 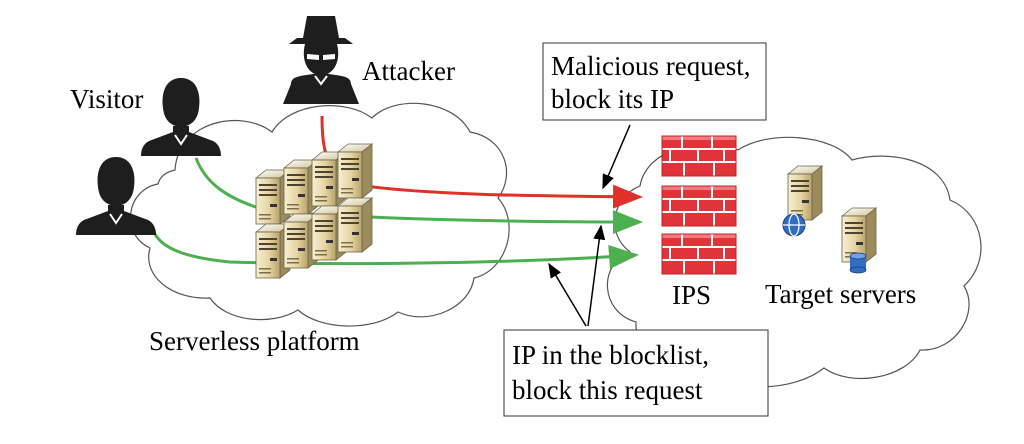 I want to click on malicious-callout-line2: block its IP, so click(x=612, y=99).